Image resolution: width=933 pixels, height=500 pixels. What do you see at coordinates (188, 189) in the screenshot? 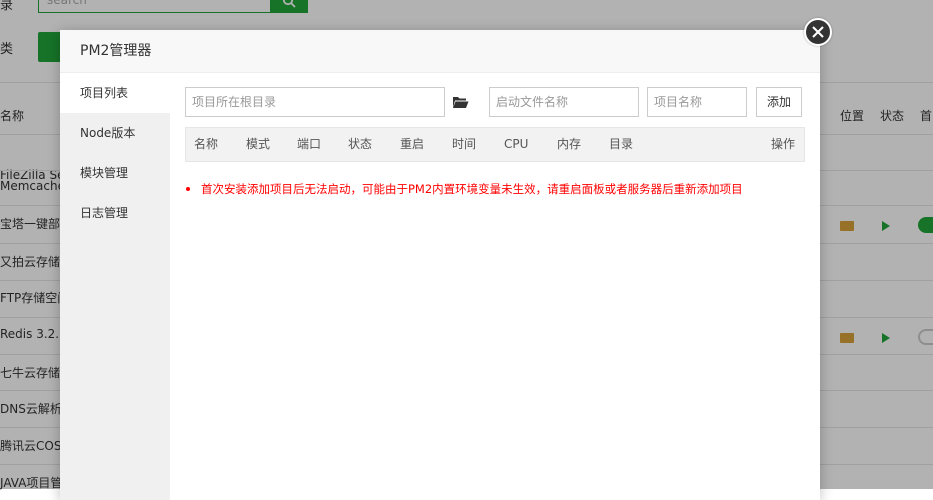
I see `bullet-icon` at bounding box center [188, 189].